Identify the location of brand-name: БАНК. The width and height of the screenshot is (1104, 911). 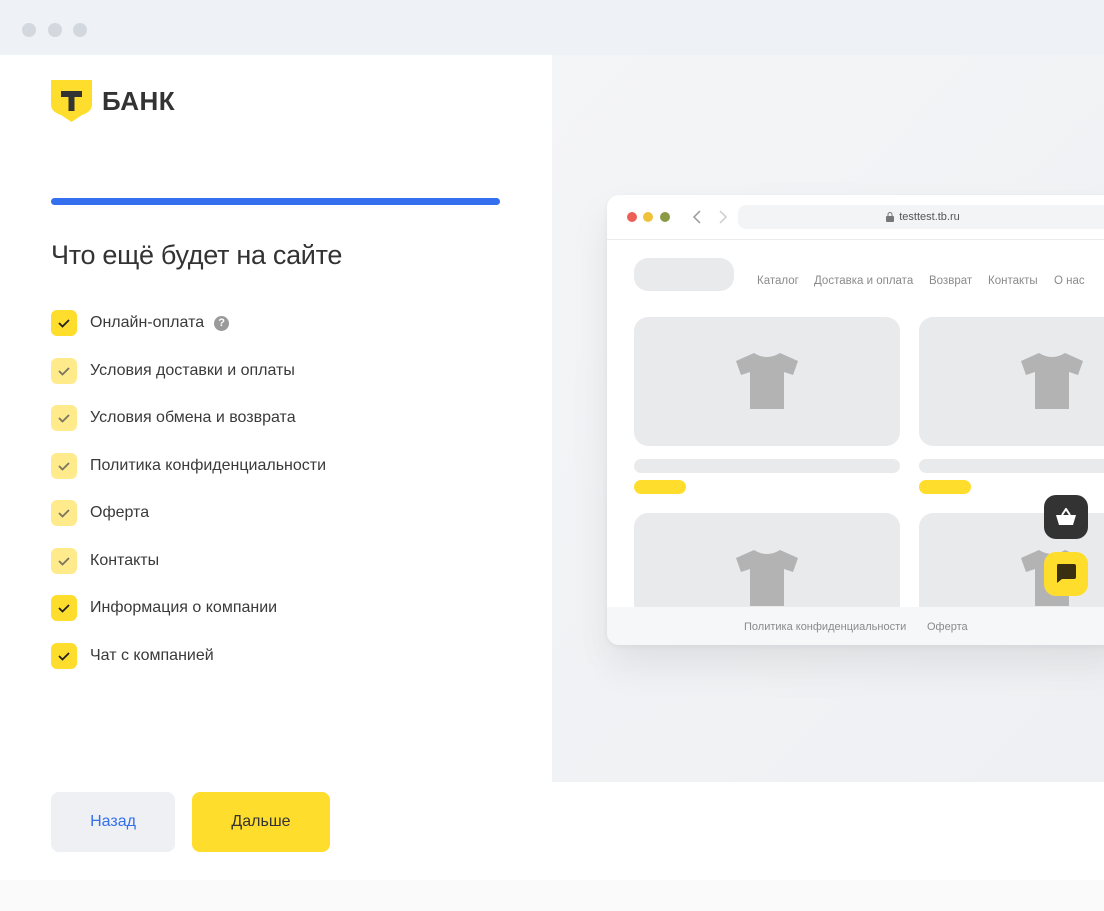
(139, 100).